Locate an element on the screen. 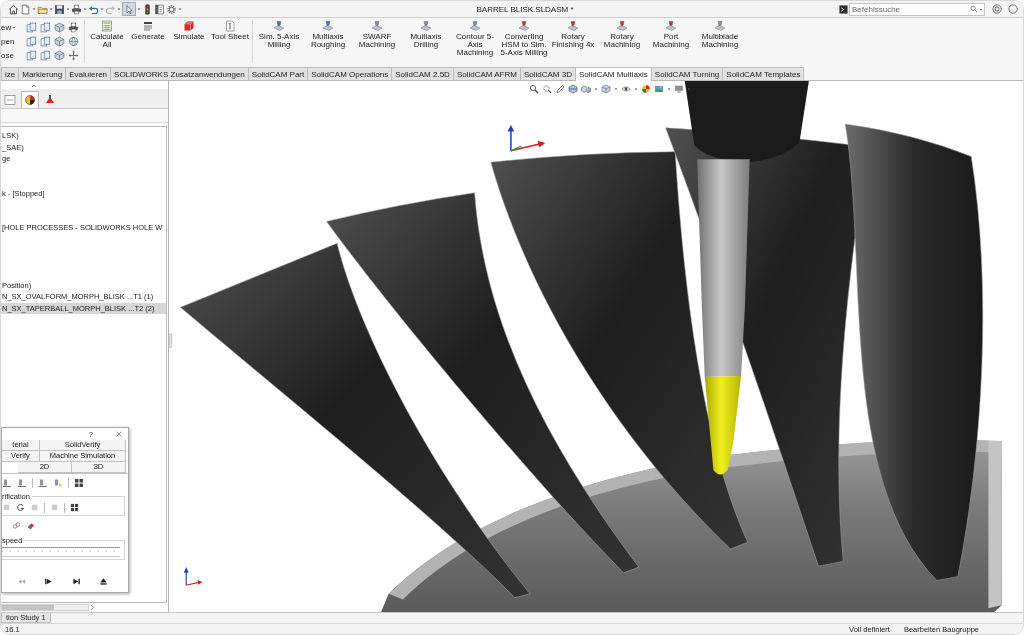  ribbon-button: Multiaxis Roughing is located at coordinates (328, 42).